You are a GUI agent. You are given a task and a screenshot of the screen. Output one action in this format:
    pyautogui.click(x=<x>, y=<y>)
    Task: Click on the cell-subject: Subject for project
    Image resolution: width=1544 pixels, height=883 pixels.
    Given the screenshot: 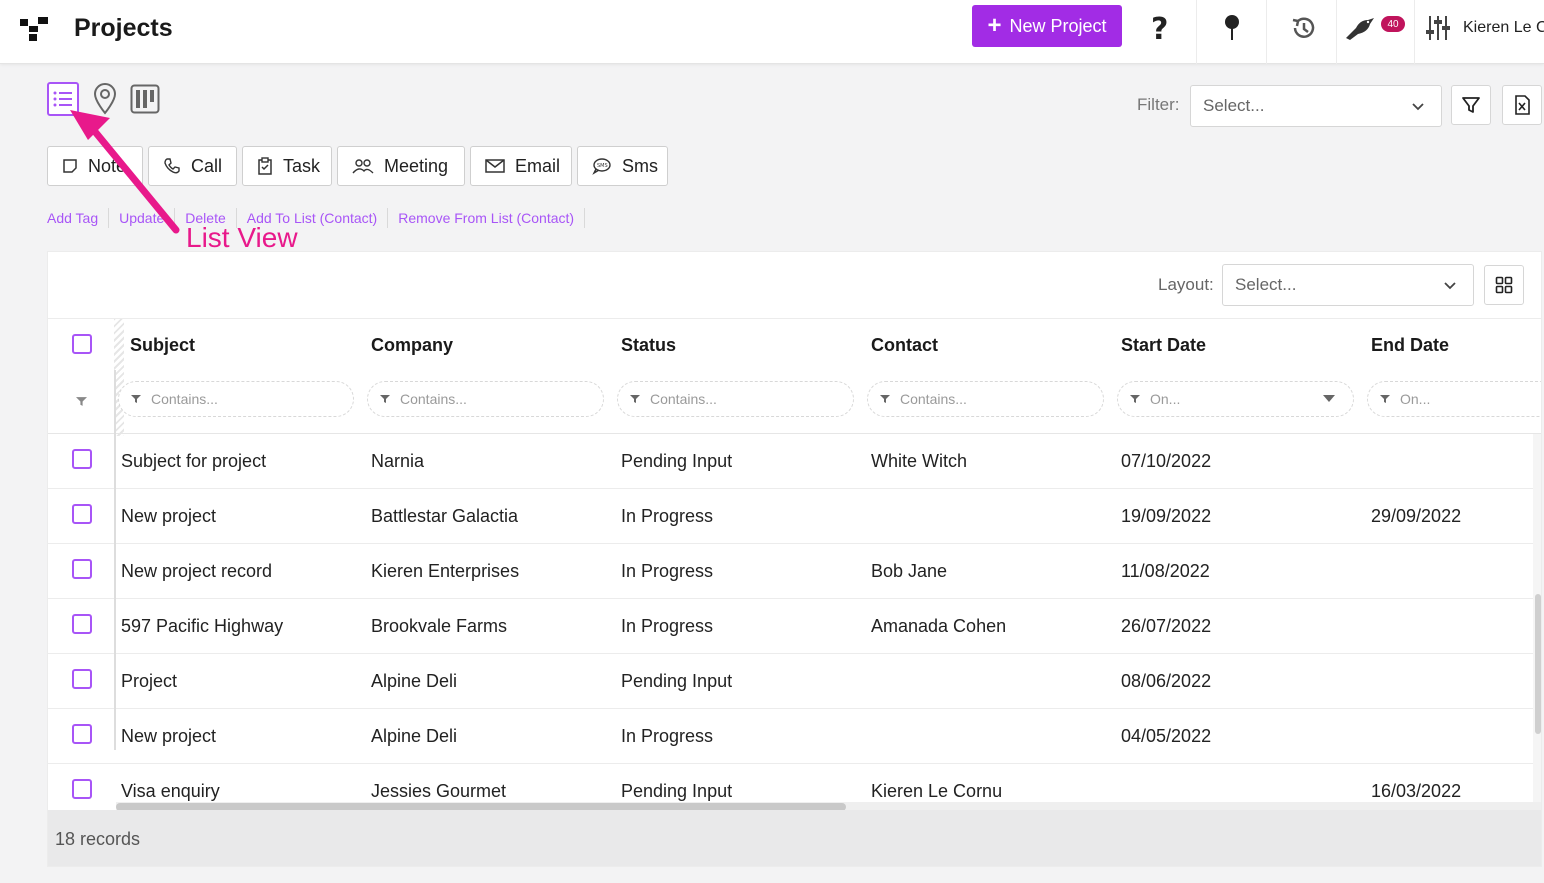 What is the action you would take?
    pyautogui.click(x=194, y=461)
    